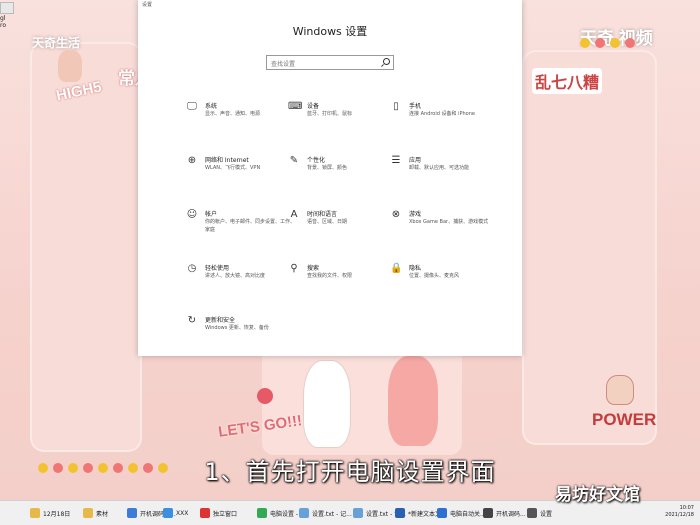  What do you see at coordinates (236, 174) in the screenshot?
I see `settings-category-3: ⊕ 网络和 Internet WLAN、飞行模式、VPN` at bounding box center [236, 174].